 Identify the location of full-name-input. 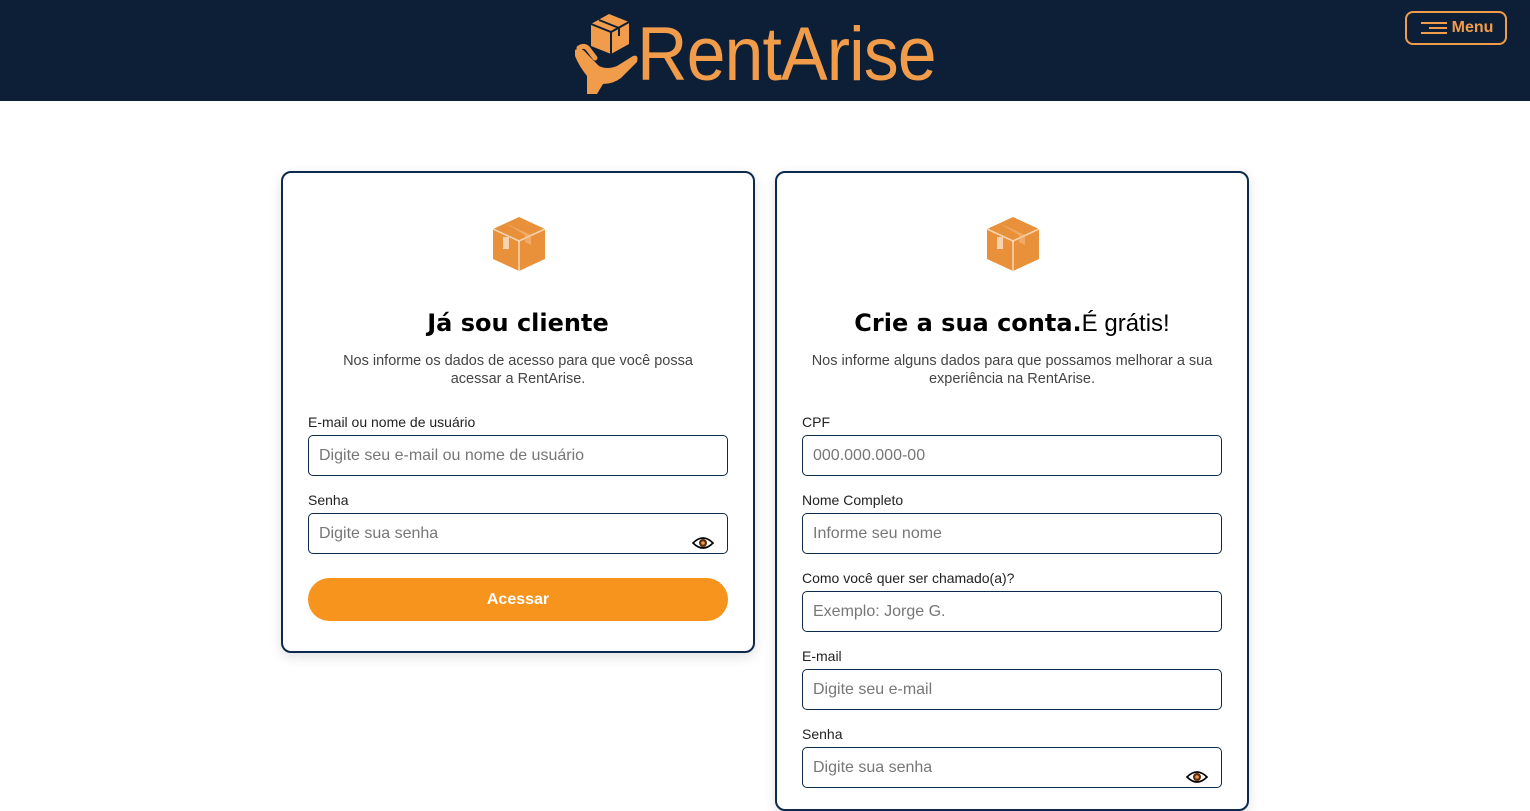
(1012, 533).